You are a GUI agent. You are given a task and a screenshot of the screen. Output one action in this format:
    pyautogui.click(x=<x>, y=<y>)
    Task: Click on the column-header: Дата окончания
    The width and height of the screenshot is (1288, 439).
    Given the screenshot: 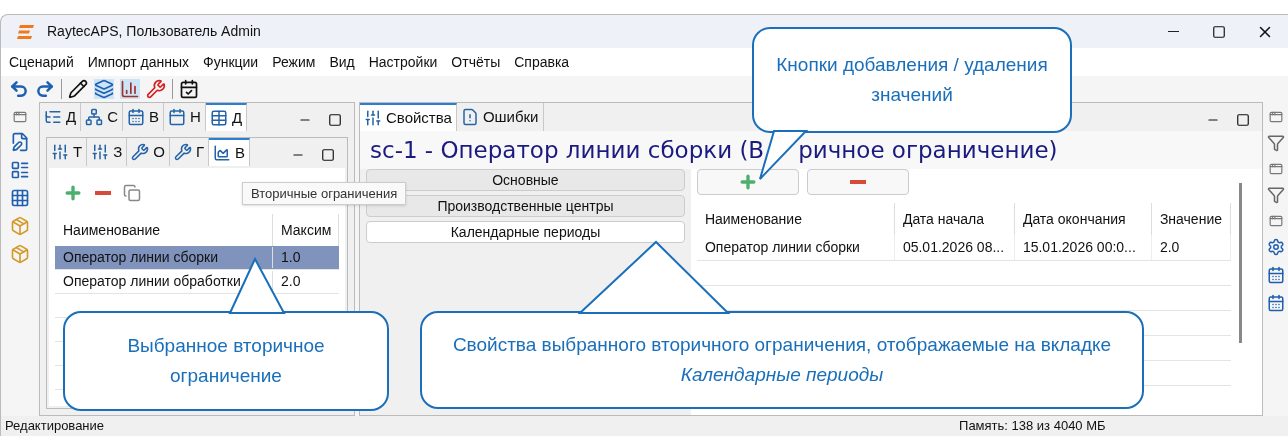 What is the action you would take?
    pyautogui.click(x=1083, y=219)
    